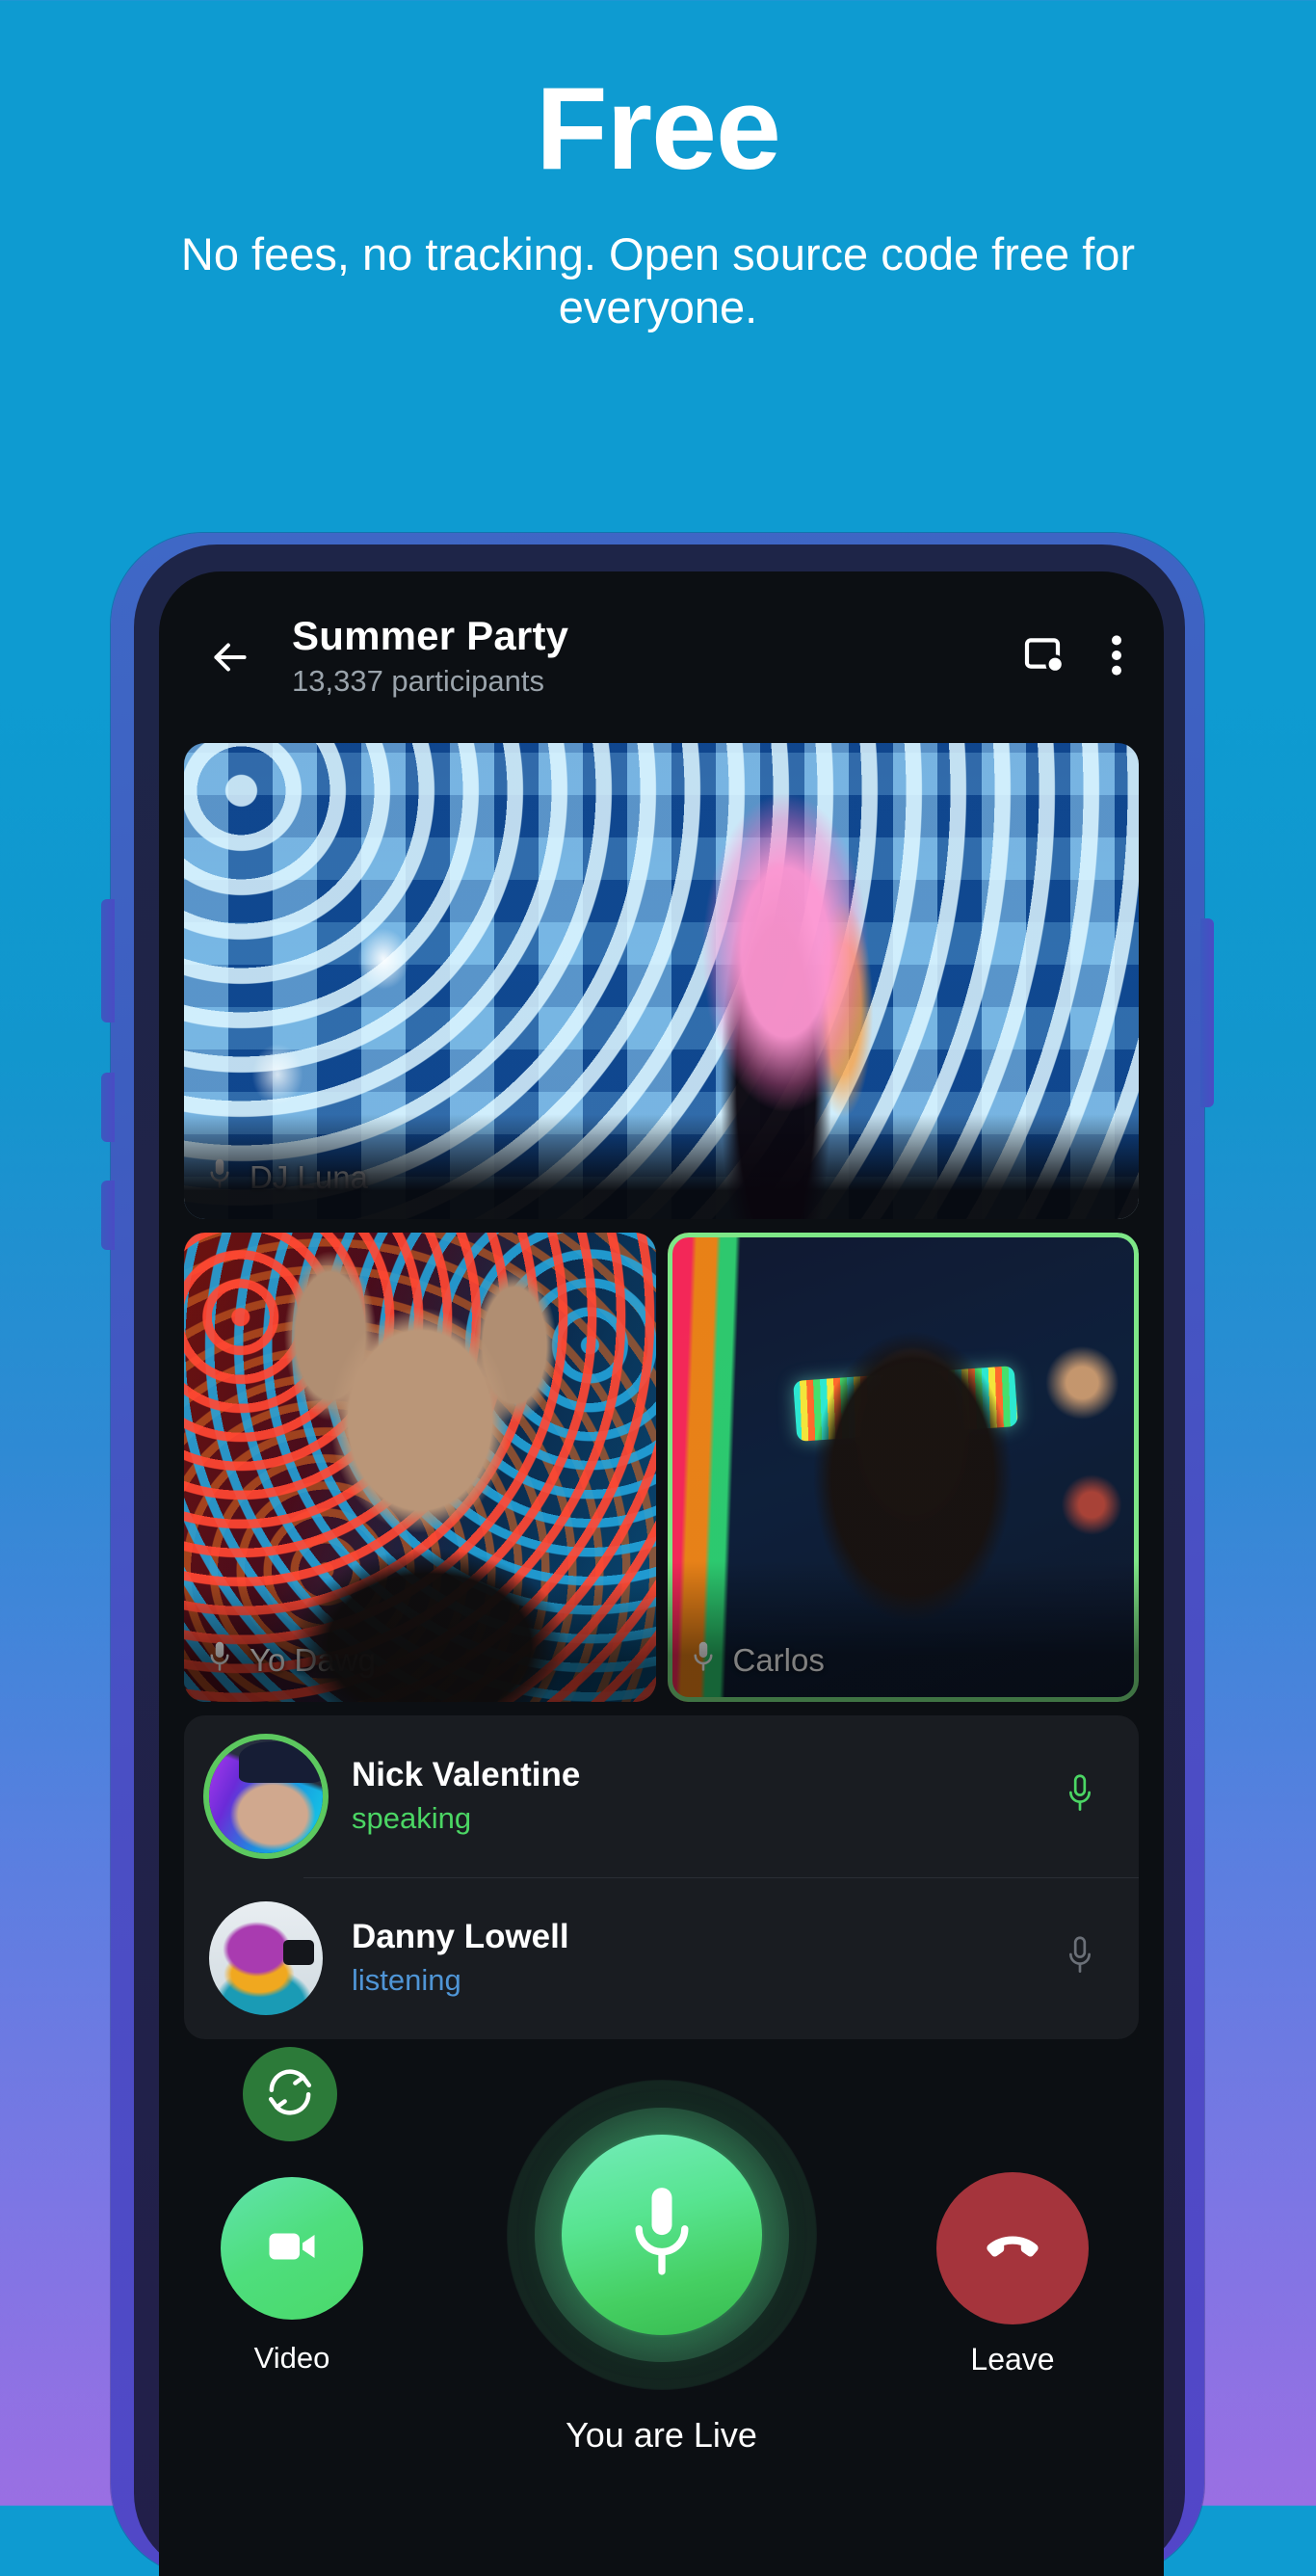 The width and height of the screenshot is (1316, 2576). Describe the element at coordinates (661, 2435) in the screenshot. I see `live-status-label: You are Live` at that location.